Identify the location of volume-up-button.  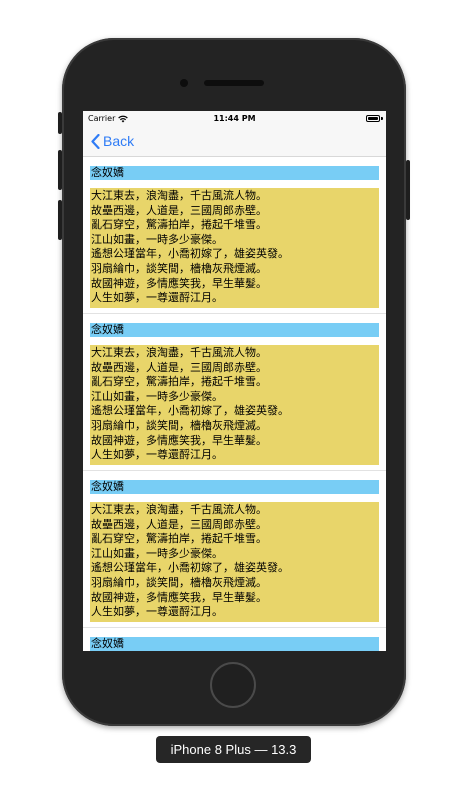
(60, 170).